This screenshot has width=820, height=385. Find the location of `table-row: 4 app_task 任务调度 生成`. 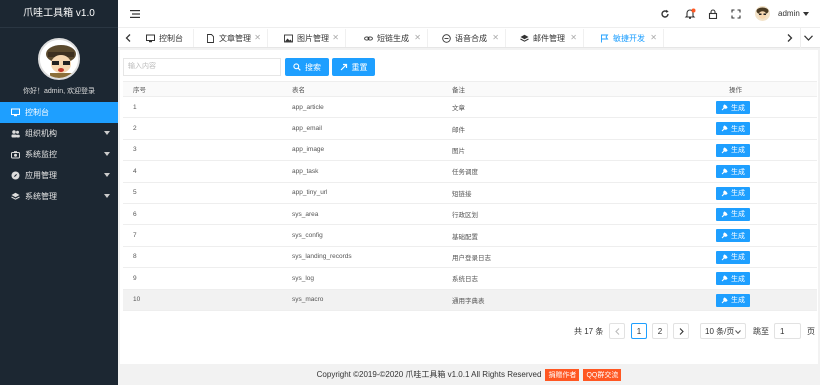

table-row: 4 app_task 任务调度 生成 is located at coordinates (470, 172).